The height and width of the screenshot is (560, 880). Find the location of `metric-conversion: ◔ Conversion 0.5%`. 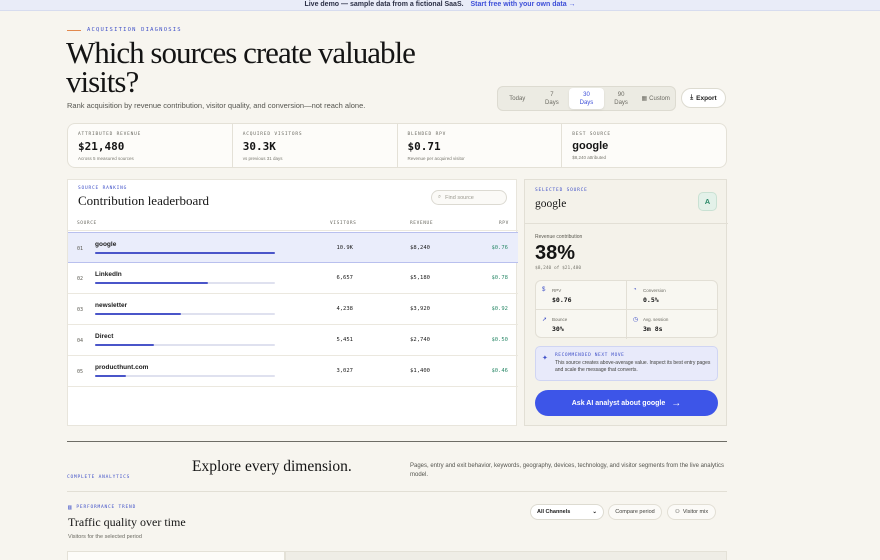

metric-conversion: ◔ Conversion 0.5% is located at coordinates (672, 295).